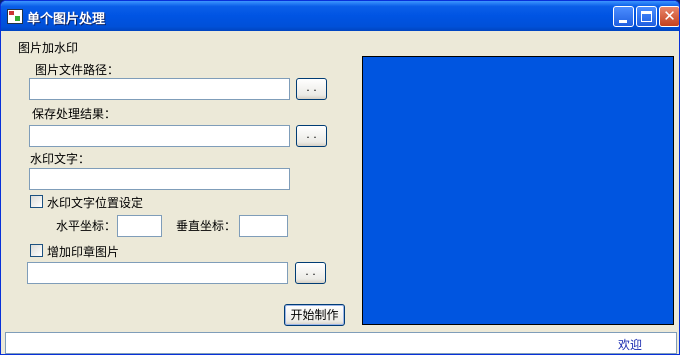 The image size is (680, 355). Describe the element at coordinates (340, 16) in the screenshot. I see `title-bar: 单个图片处理 ✕` at that location.